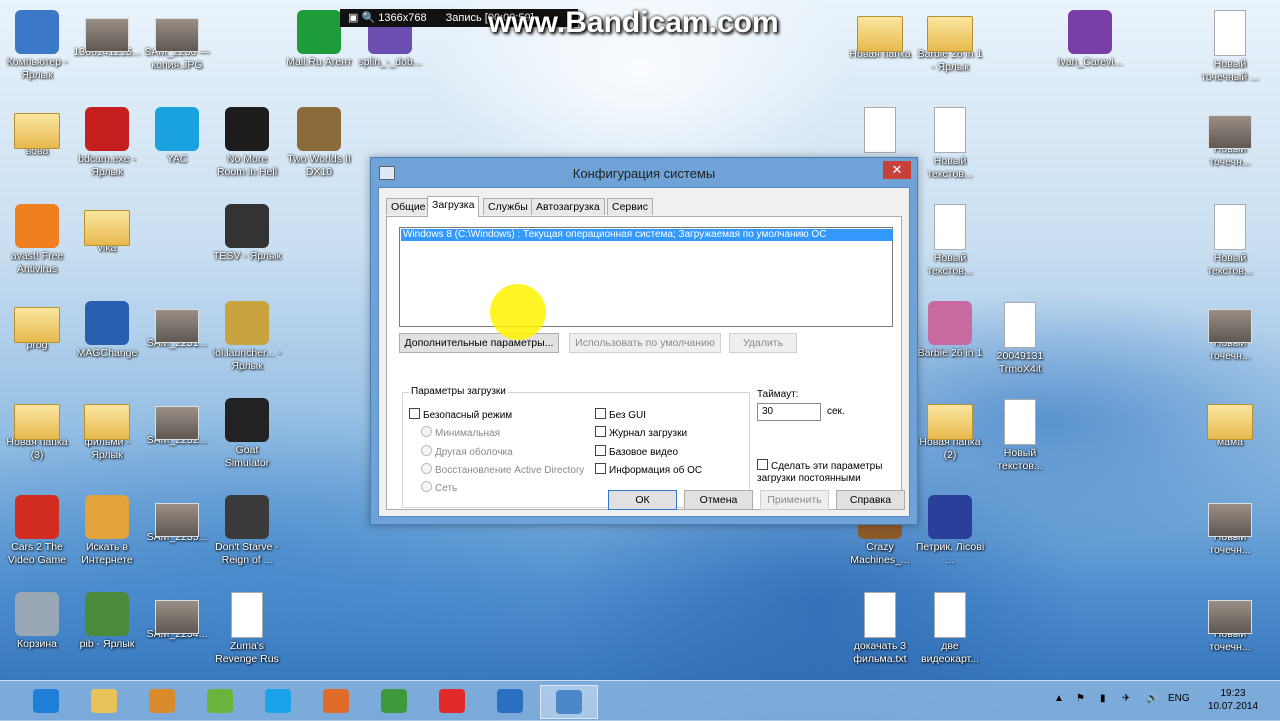  Describe the element at coordinates (107, 430) in the screenshot. I see `desktop-icon: фильми - Ярлык` at that location.